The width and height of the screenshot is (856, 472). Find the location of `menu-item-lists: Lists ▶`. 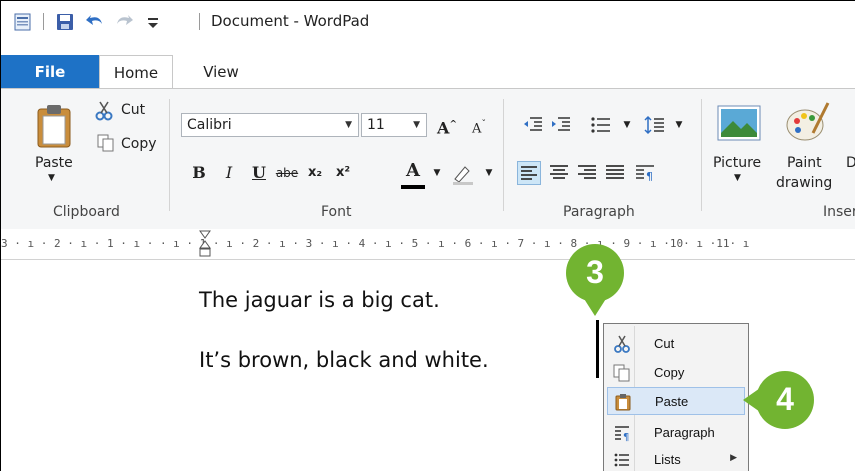

menu-item-lists: Lists ▶ is located at coordinates (676, 458).